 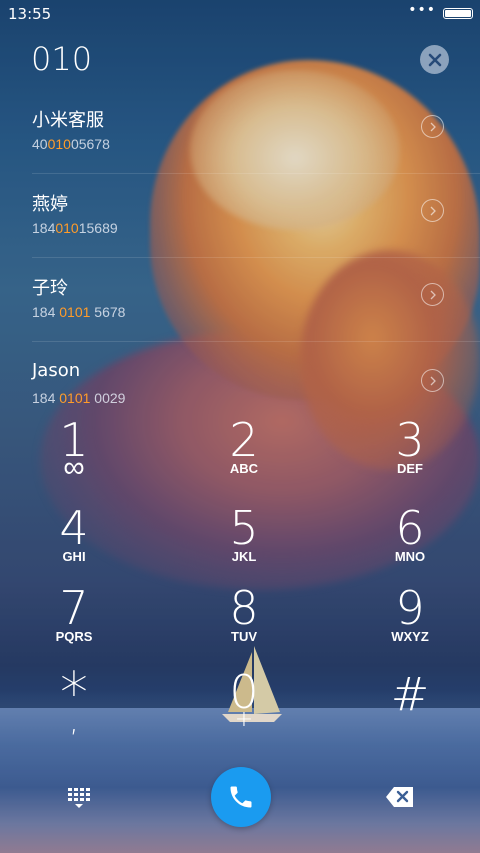 What do you see at coordinates (244, 528) in the screenshot?
I see `key-digit: 5` at bounding box center [244, 528].